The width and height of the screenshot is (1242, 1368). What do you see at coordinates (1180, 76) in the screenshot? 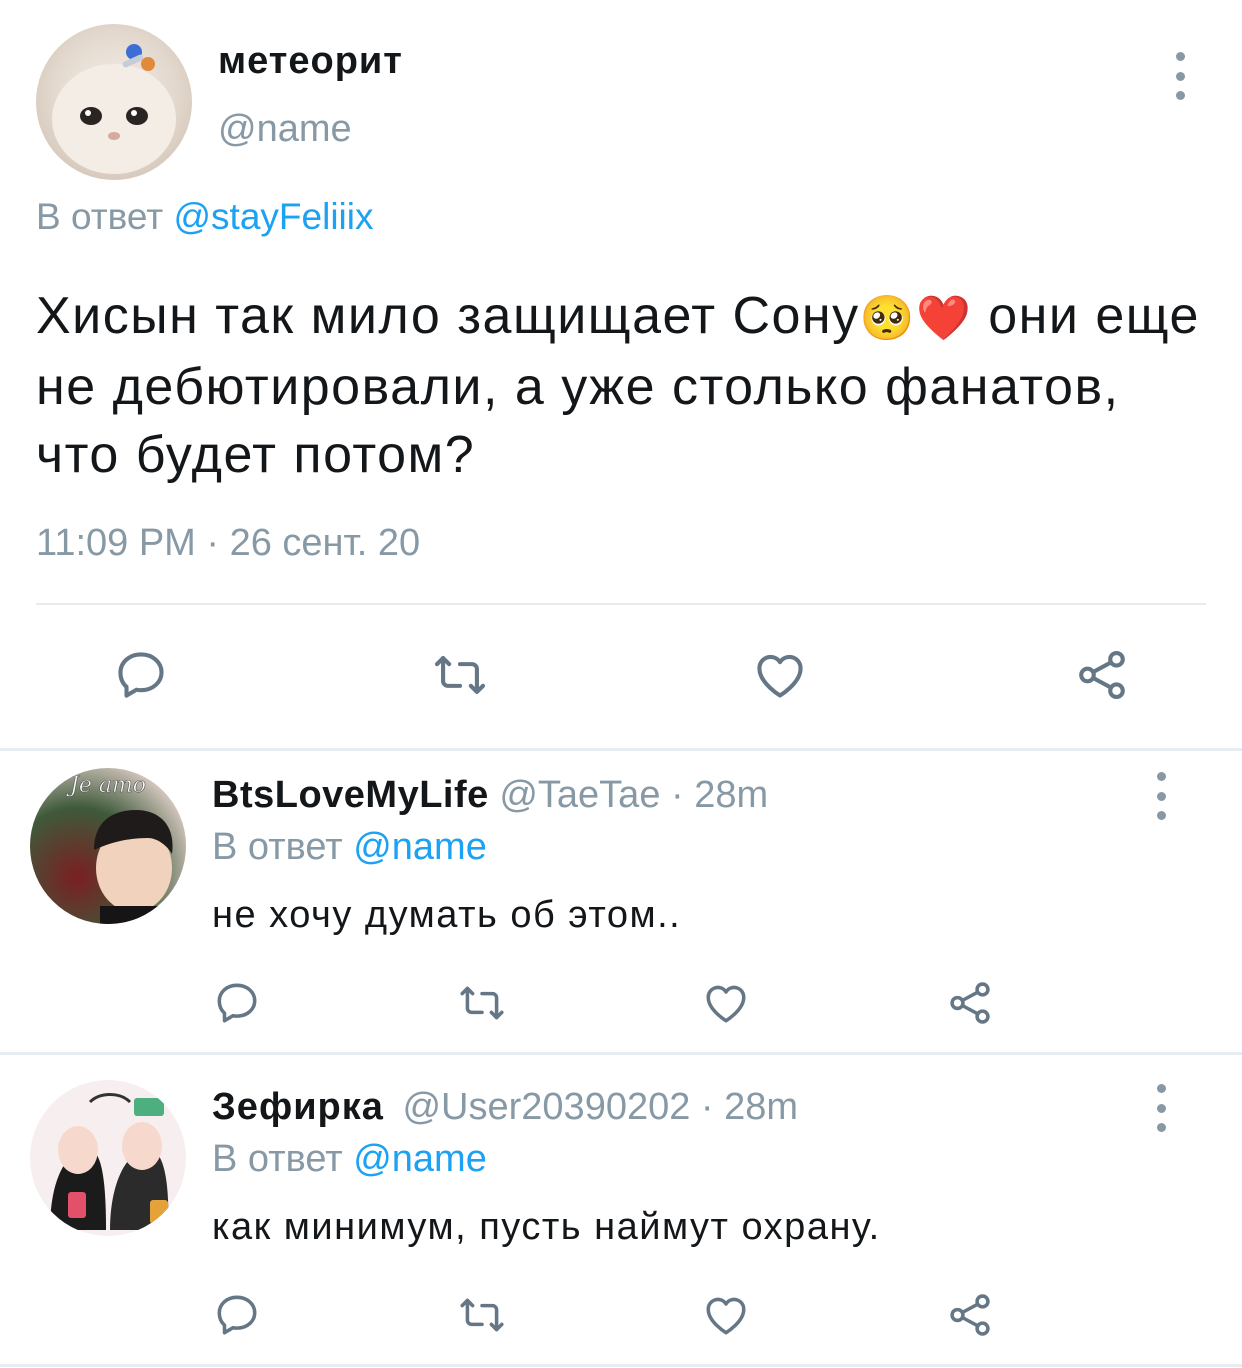
I see `more-options-button` at bounding box center [1180, 76].